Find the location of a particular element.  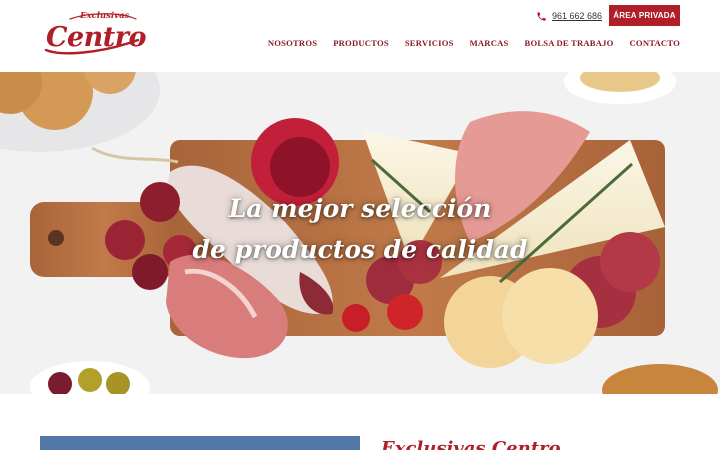

hero-title-line-1: La mejor selección is located at coordinates (360, 208).